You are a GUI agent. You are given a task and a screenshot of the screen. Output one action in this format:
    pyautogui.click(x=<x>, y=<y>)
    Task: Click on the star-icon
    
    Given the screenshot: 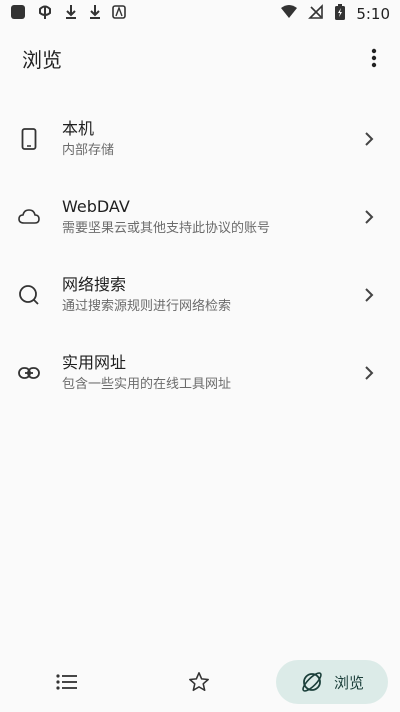 What is the action you would take?
    pyautogui.click(x=199, y=682)
    